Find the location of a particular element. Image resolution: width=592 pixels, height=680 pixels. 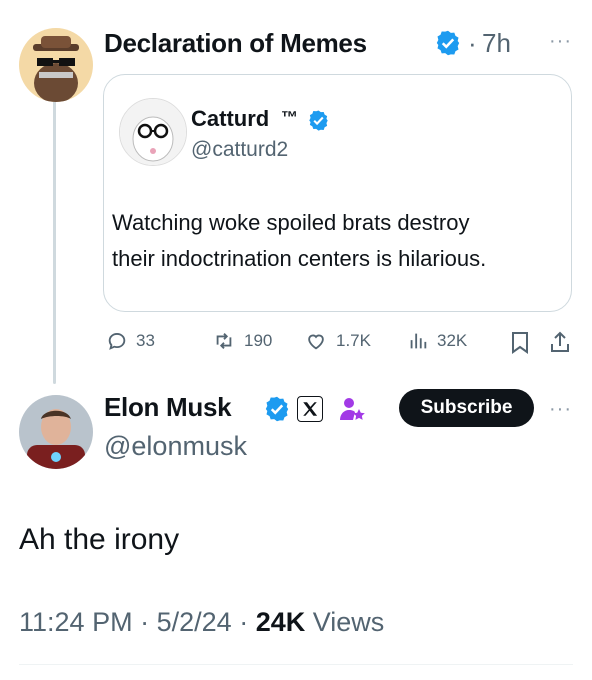

reply-button: 33 is located at coordinates (130, 341).